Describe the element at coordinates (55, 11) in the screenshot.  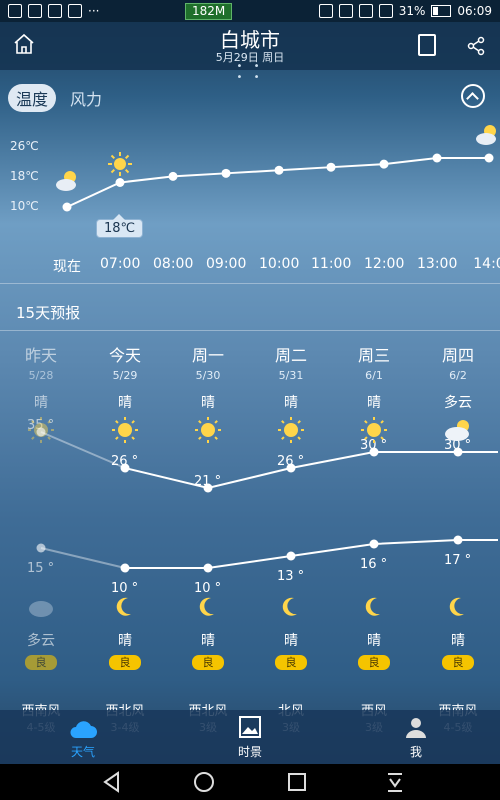
I see `headset-icon` at that location.